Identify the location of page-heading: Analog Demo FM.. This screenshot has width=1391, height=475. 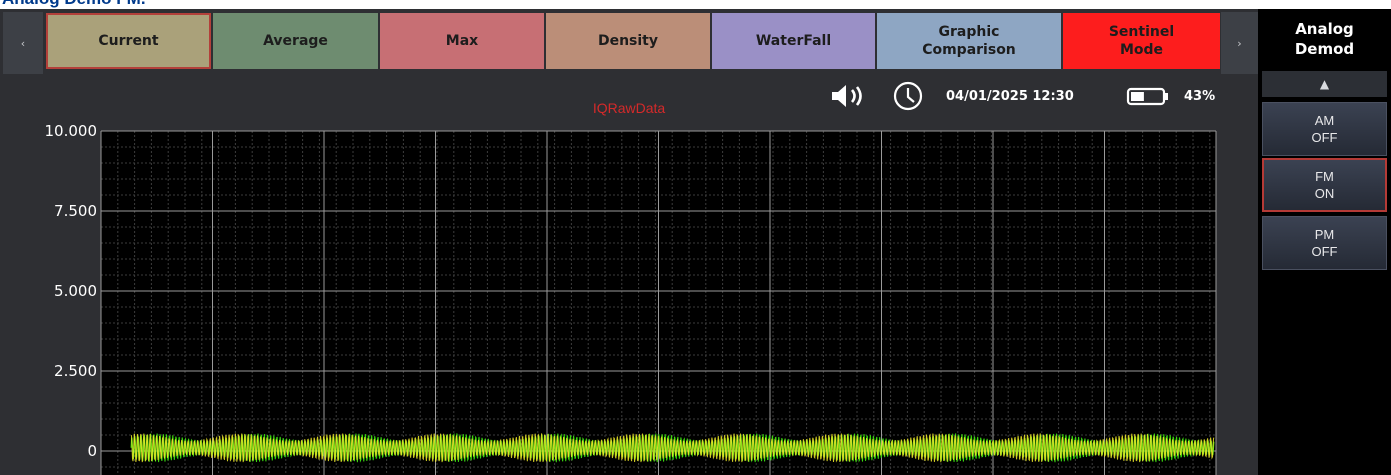
(74, 4).